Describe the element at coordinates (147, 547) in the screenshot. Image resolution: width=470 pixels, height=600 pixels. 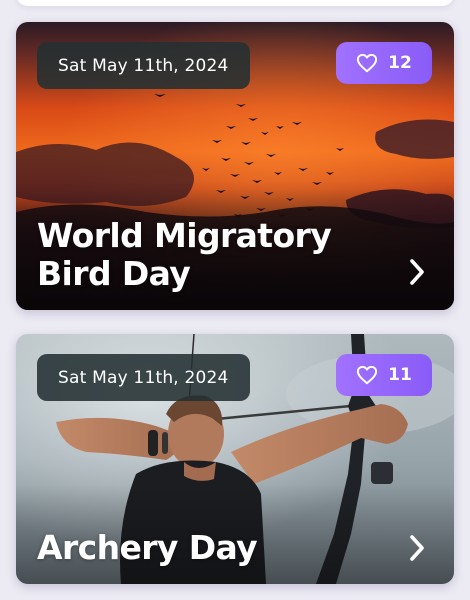
I see `event-title: Archery Day` at that location.